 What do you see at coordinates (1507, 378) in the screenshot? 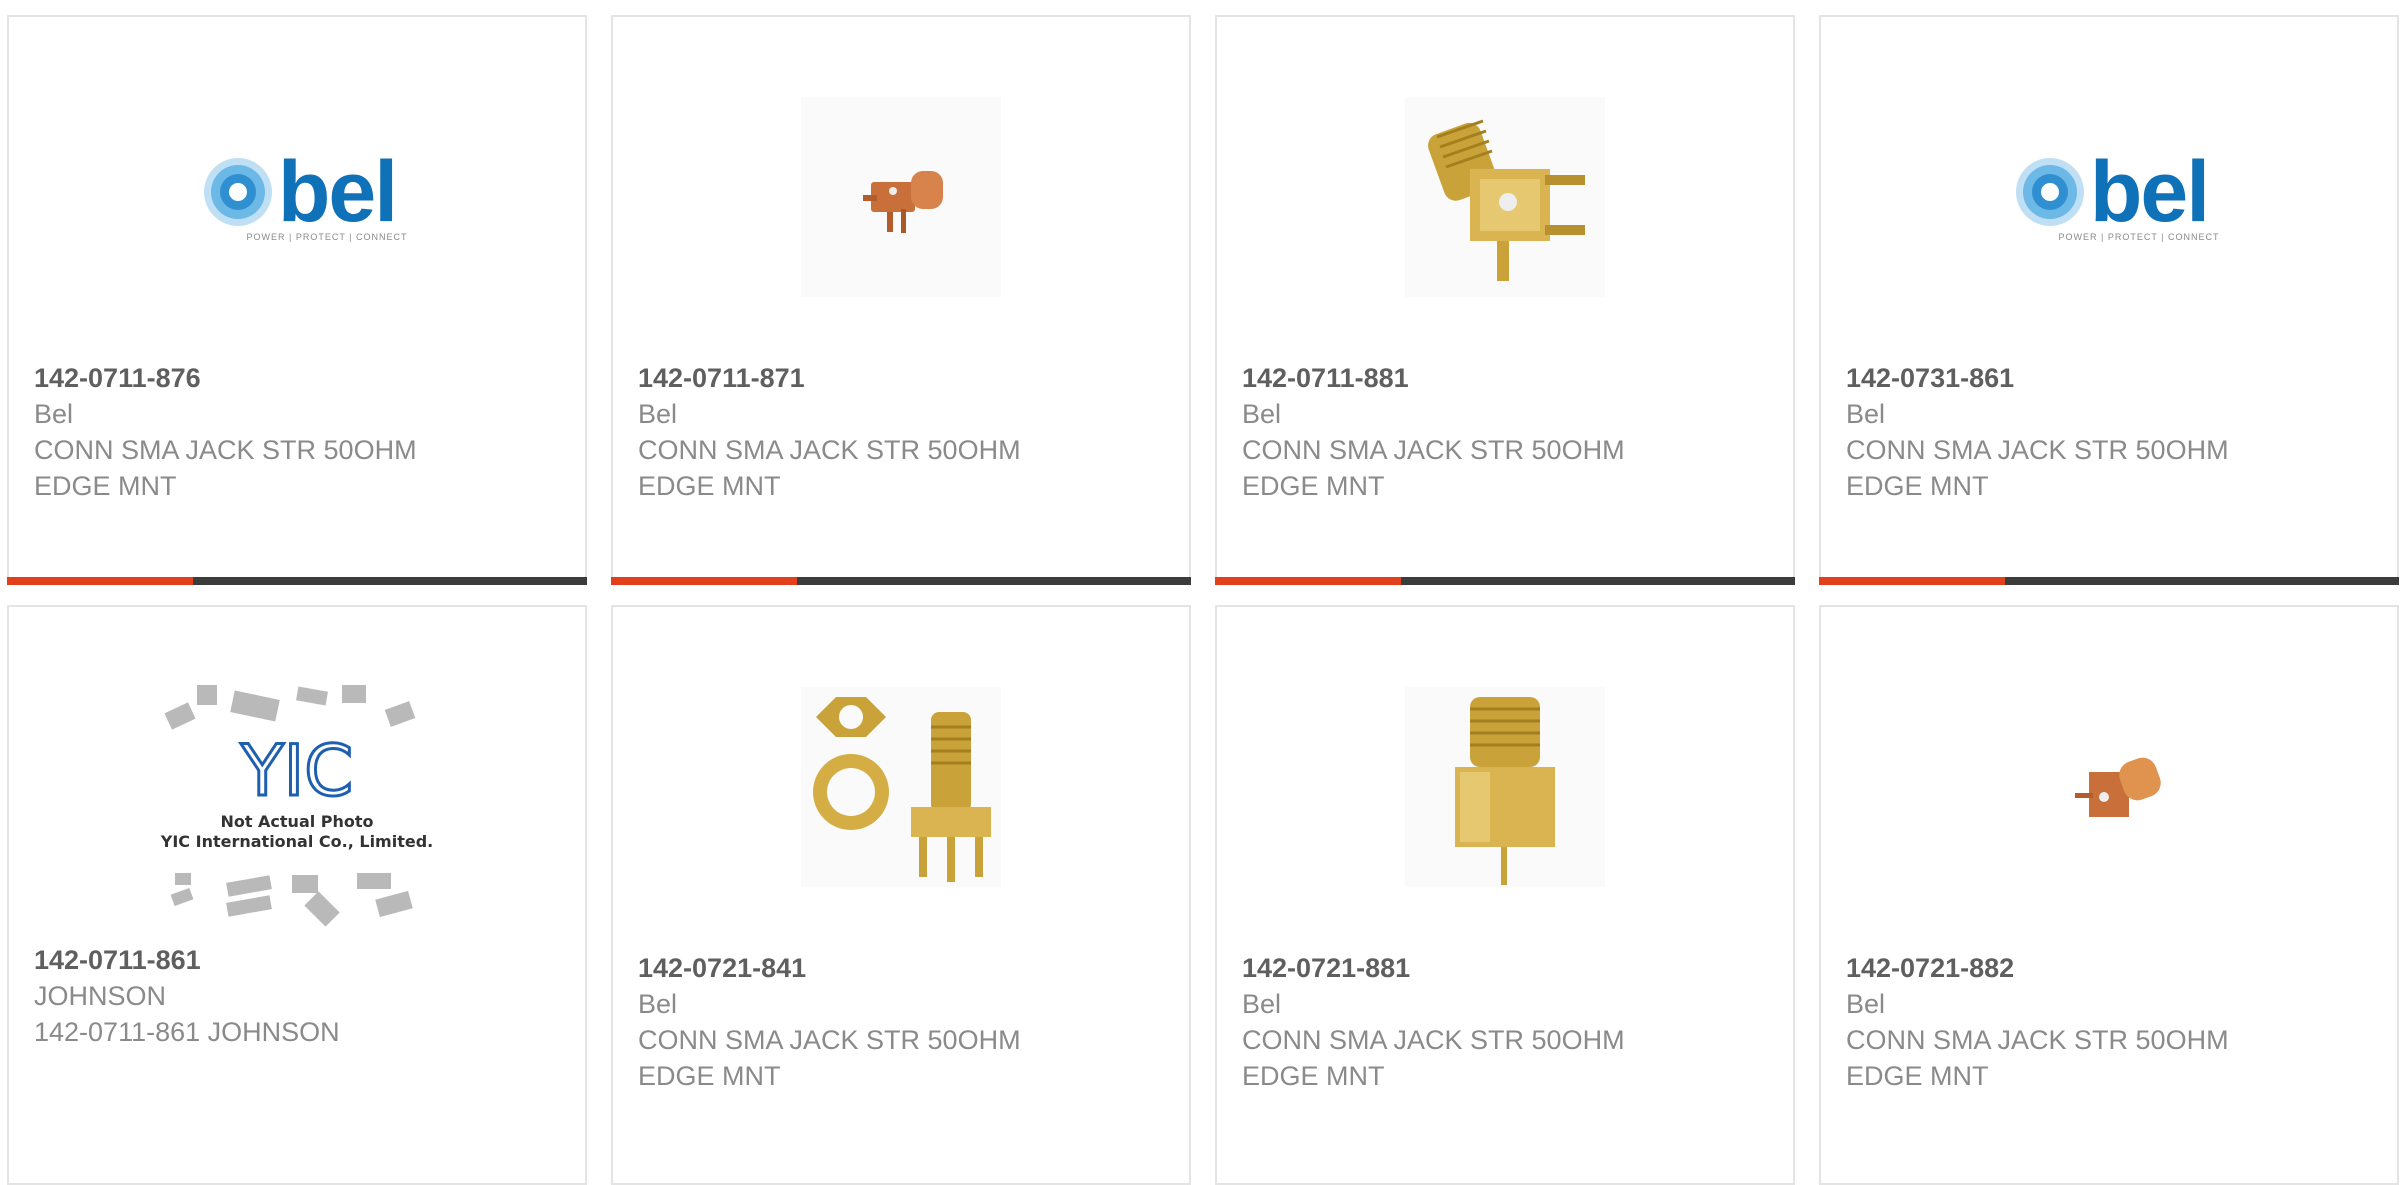
I see `part-number: 142-0711-881` at bounding box center [1507, 378].